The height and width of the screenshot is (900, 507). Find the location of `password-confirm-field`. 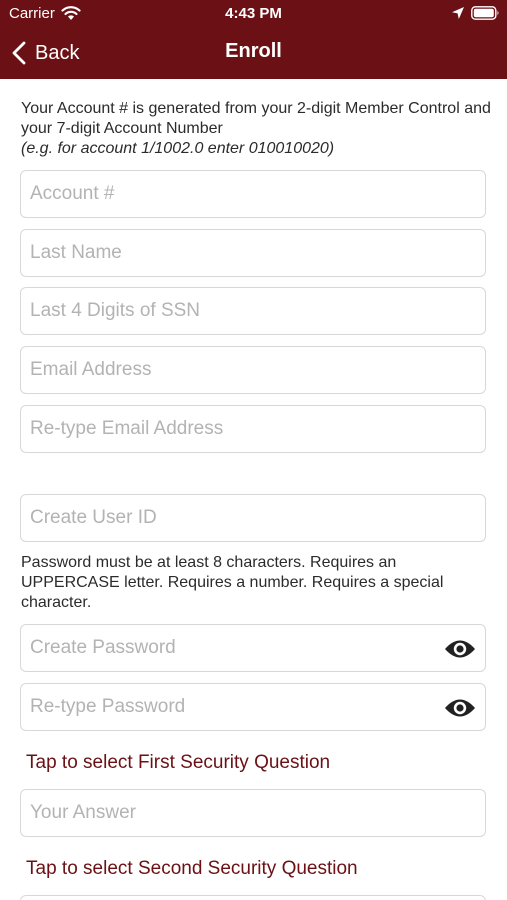

password-confirm-field is located at coordinates (253, 707).